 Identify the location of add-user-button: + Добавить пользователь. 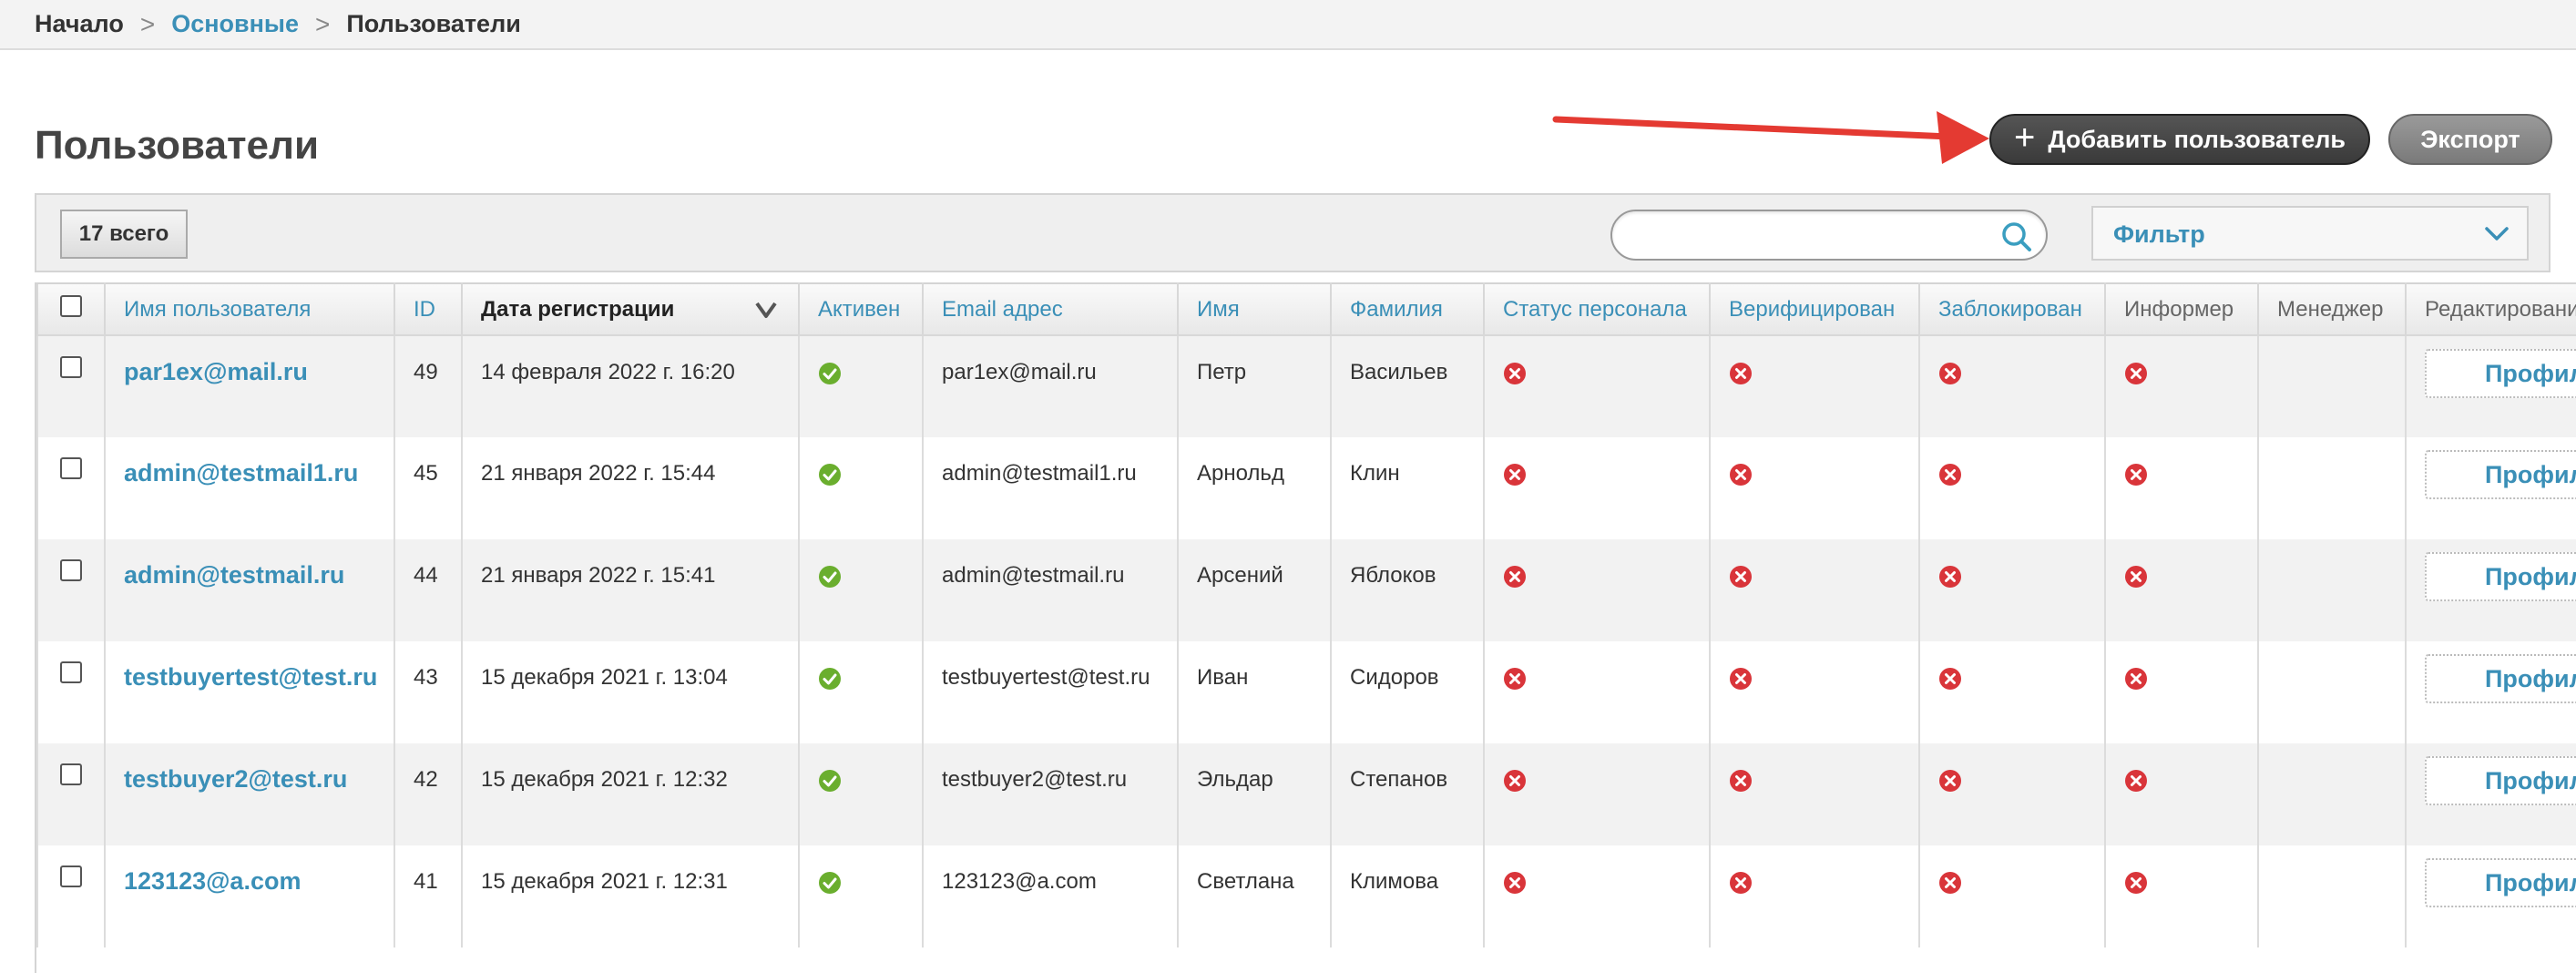
(2179, 139).